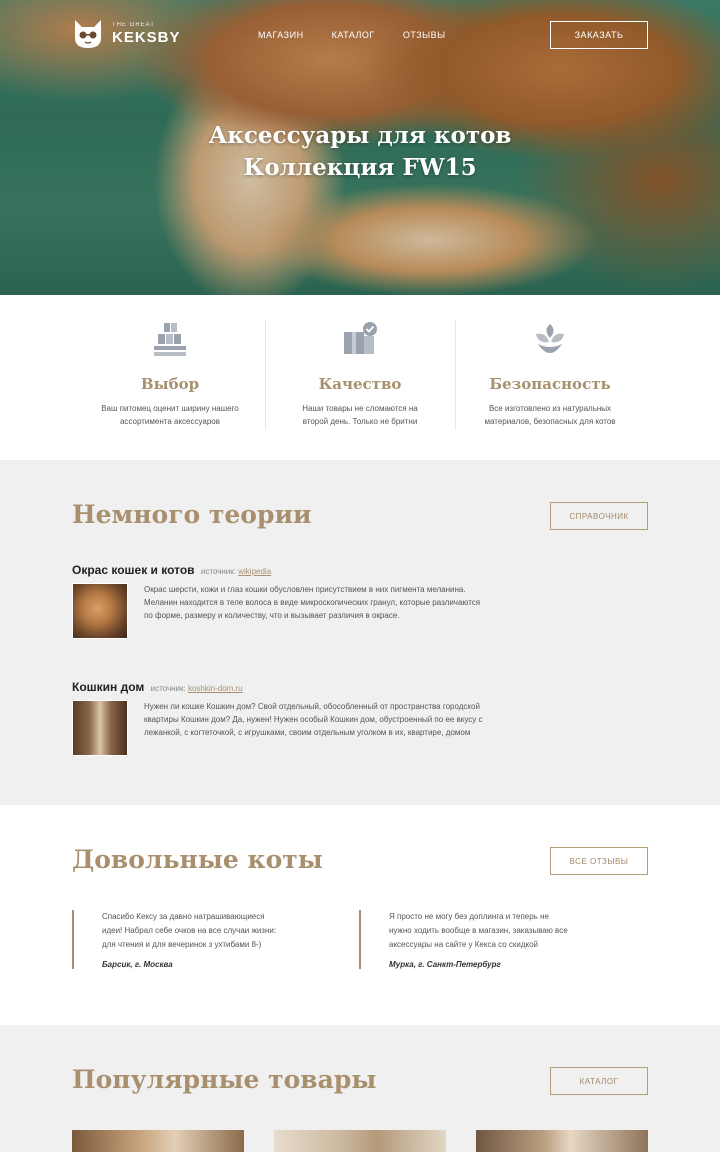  Describe the element at coordinates (360, 135) in the screenshot. I see `hero-title-line1: Аксессуары для котов` at that location.